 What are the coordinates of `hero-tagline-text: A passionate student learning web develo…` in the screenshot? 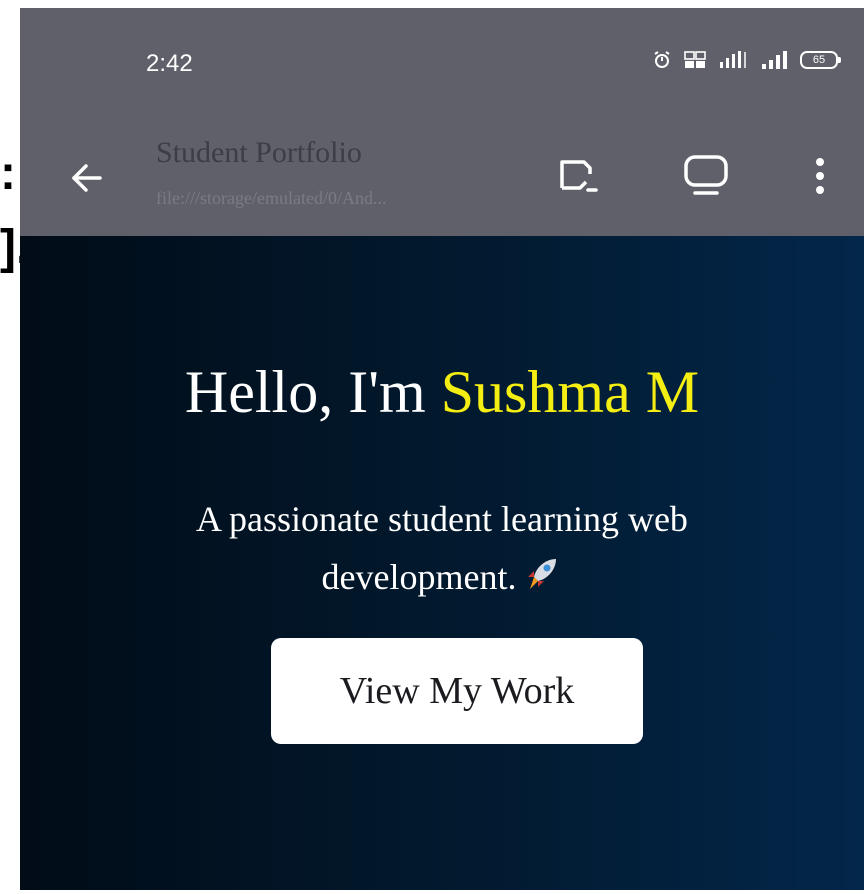 It's located at (442, 548).